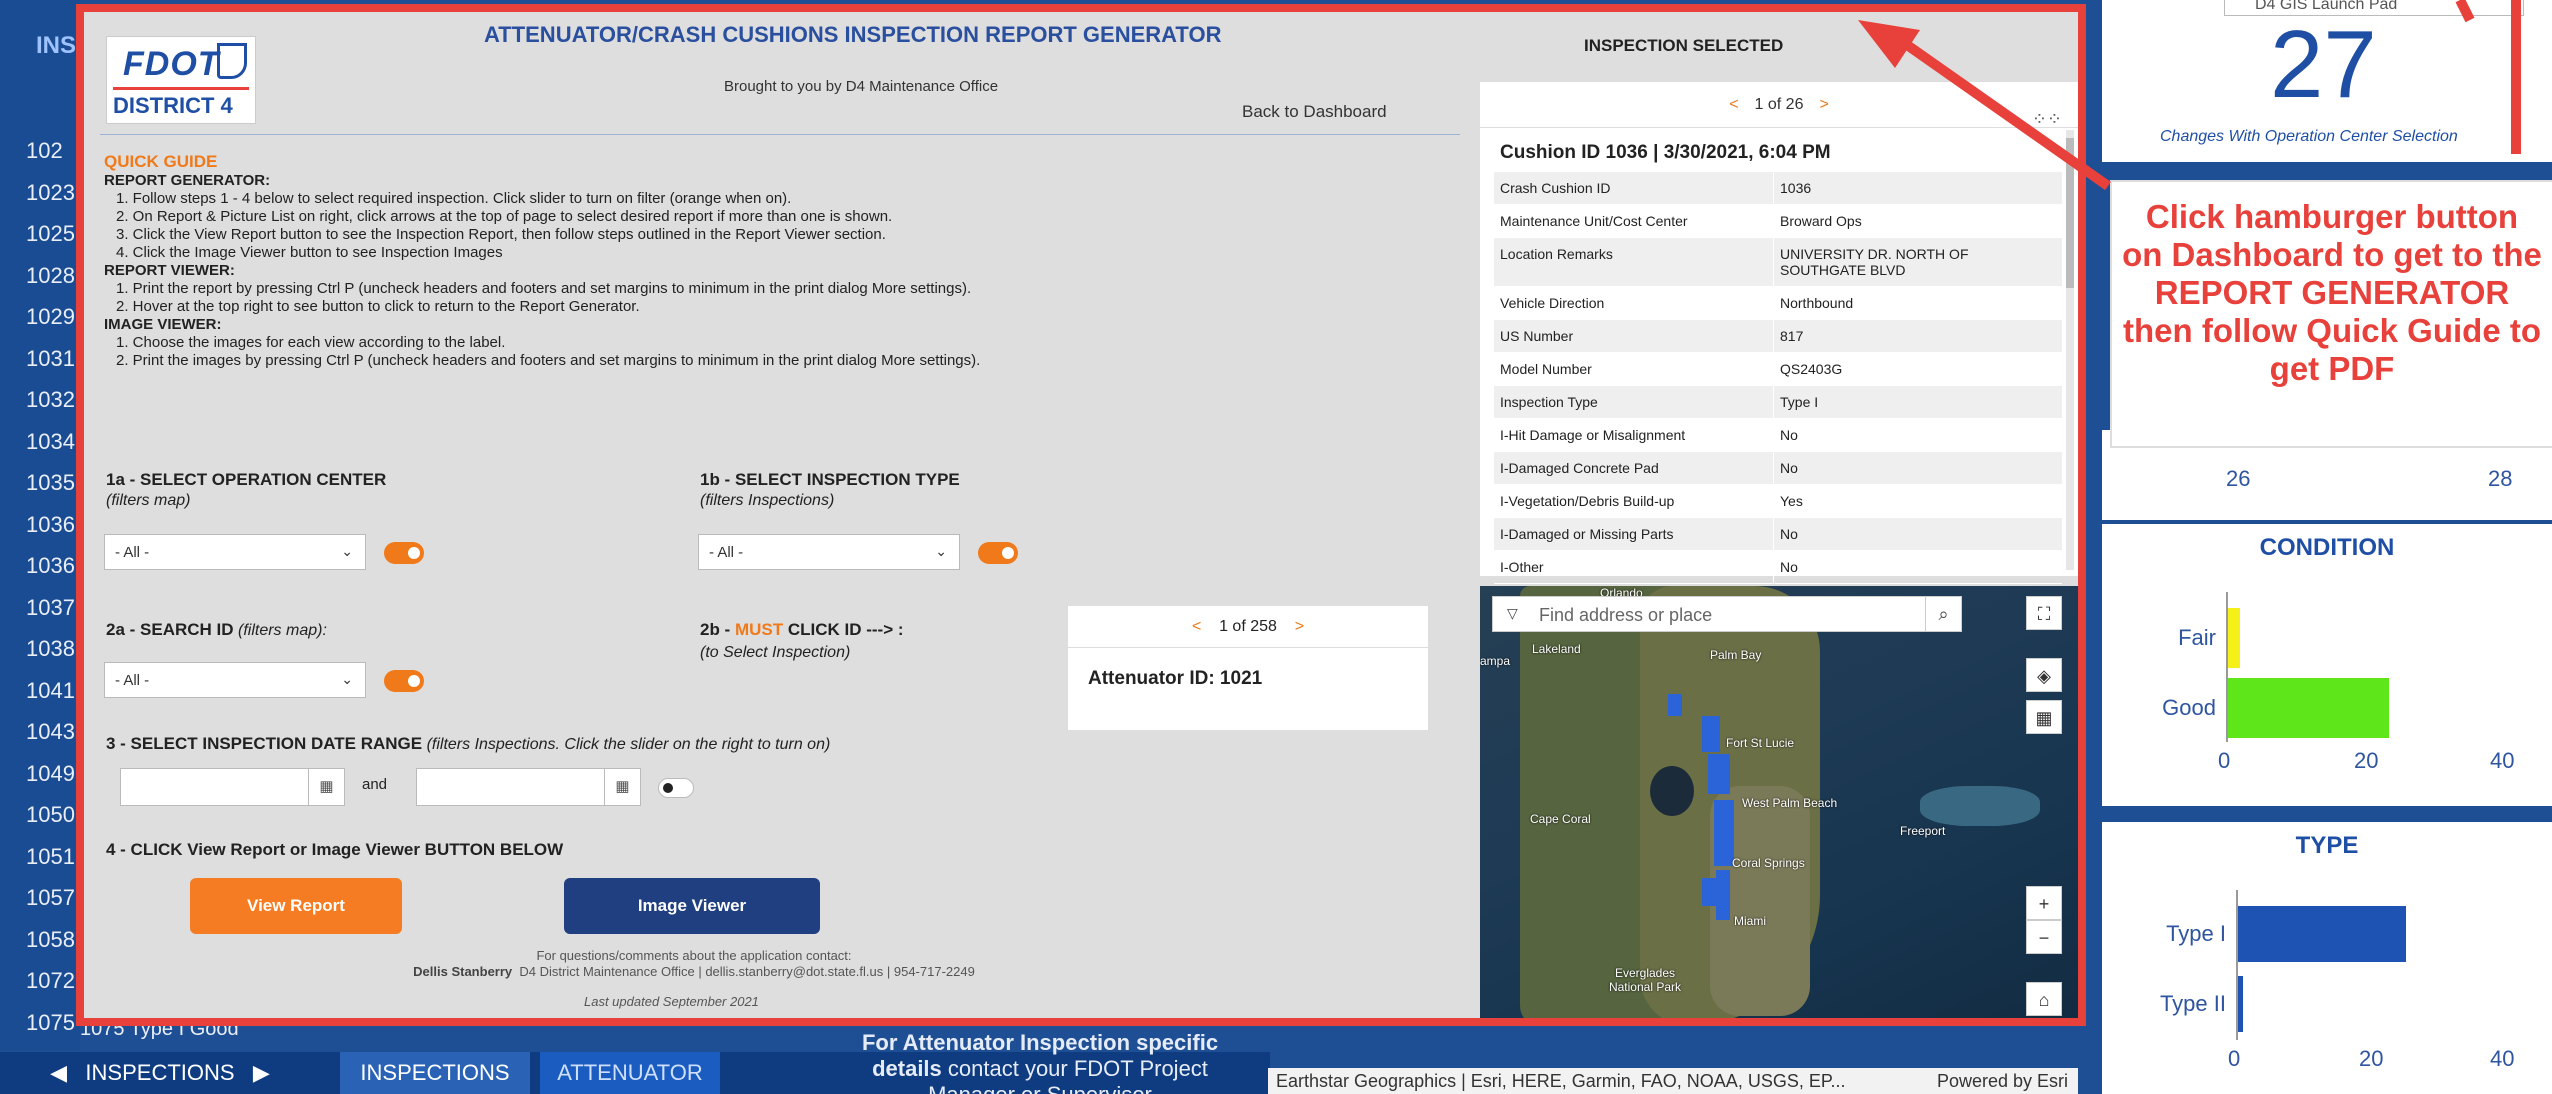 This screenshot has width=2552, height=1094. What do you see at coordinates (767, 500) in the screenshot?
I see `step-1b-sub: (filters Inspections)` at bounding box center [767, 500].